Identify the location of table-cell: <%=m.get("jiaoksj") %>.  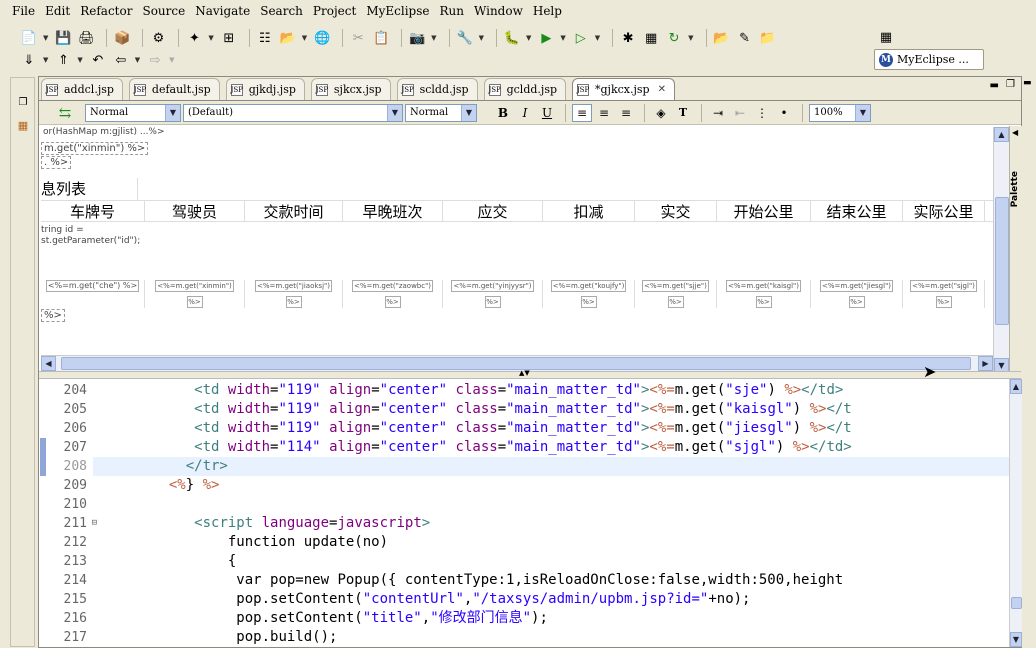
(294, 294).